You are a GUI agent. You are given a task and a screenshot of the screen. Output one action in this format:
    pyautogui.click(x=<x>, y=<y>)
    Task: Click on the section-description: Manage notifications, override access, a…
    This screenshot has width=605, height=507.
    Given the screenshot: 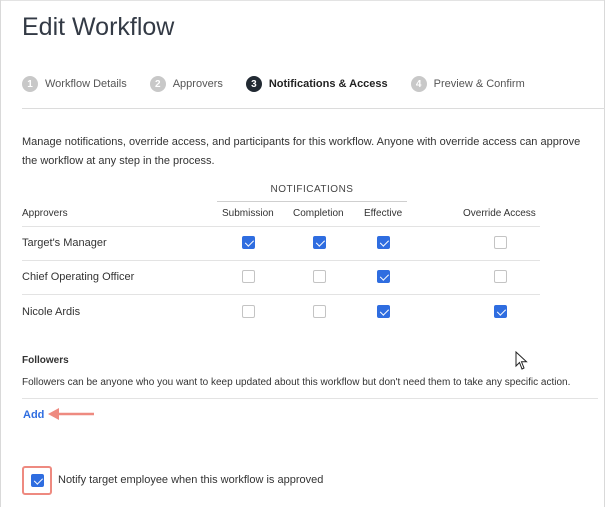 What is the action you would take?
    pyautogui.click(x=301, y=151)
    